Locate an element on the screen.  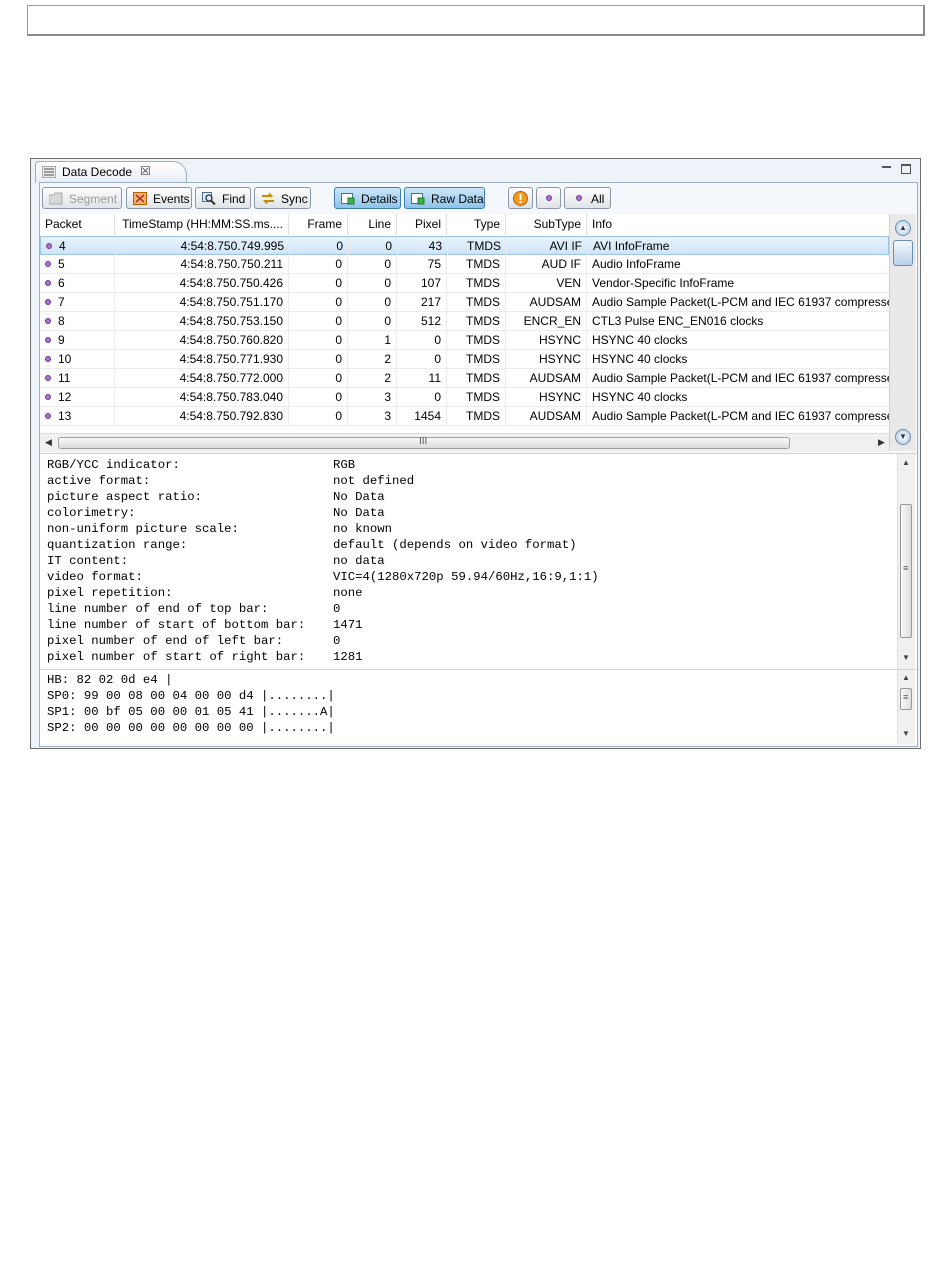
detail-key: RGB/YCC indicator: is located at coordinates (113, 465).